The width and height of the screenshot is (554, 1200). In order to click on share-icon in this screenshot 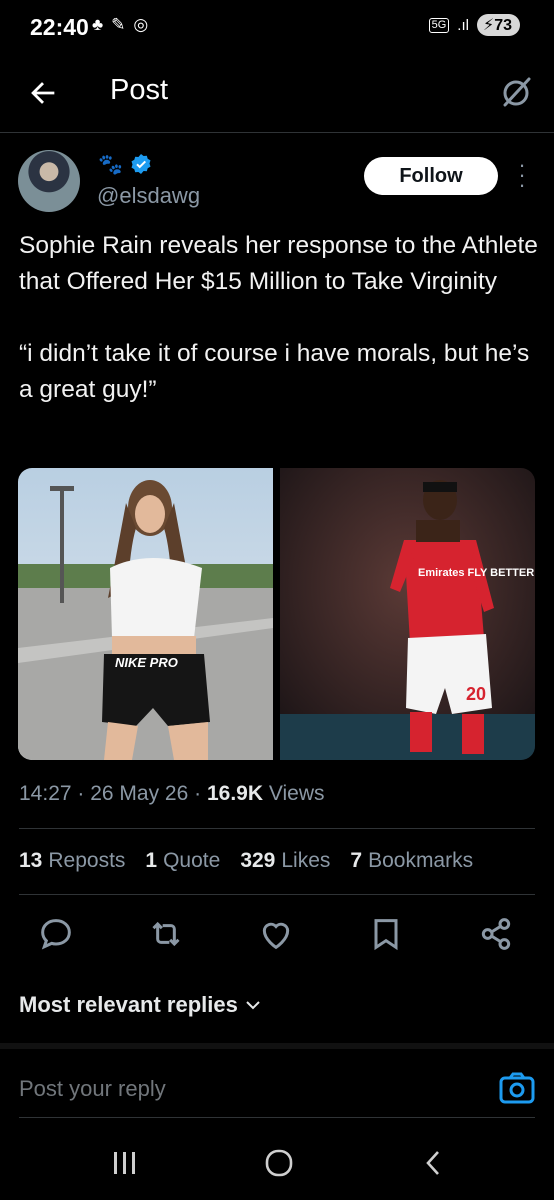, I will do `click(496, 934)`.